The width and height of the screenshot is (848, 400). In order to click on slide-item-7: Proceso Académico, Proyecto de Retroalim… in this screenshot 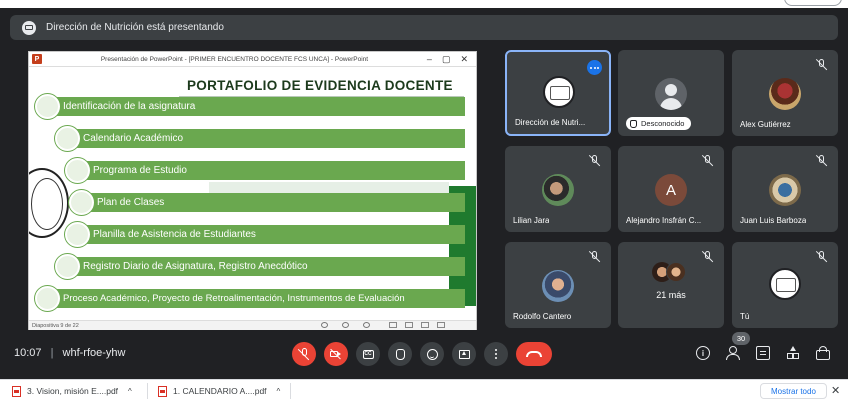, I will do `click(255, 298)`.